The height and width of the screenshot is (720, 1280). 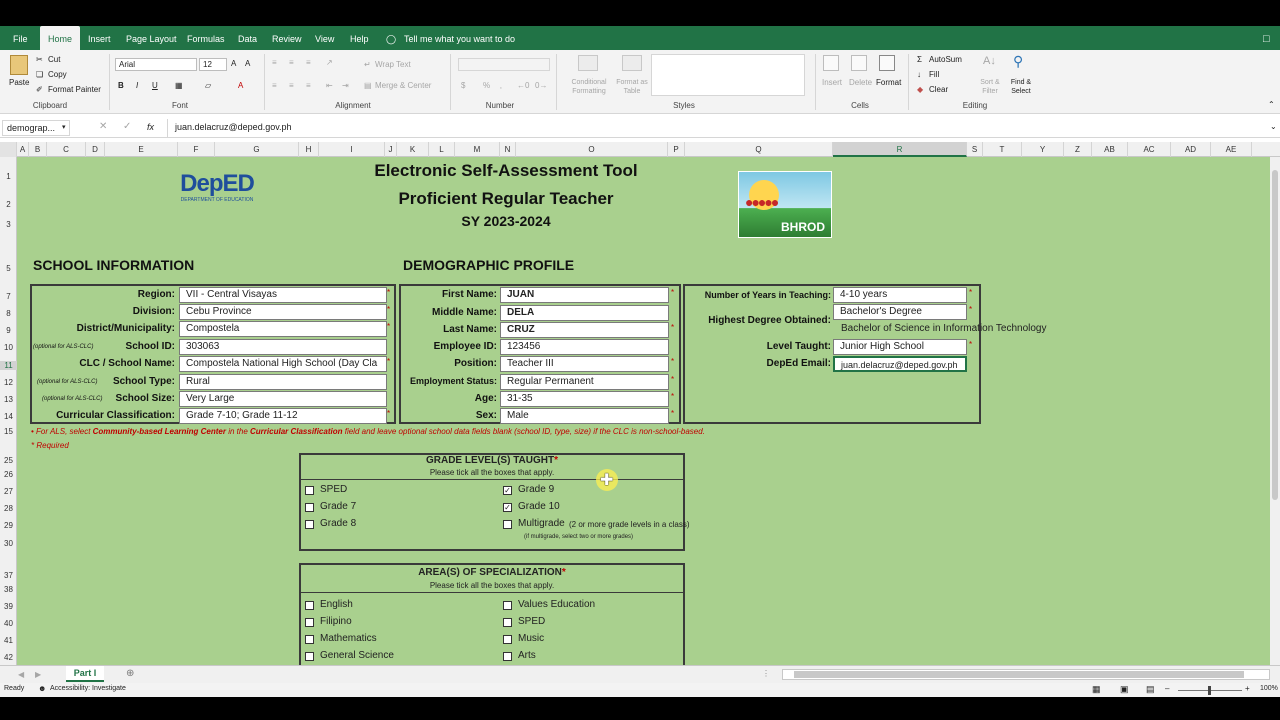 What do you see at coordinates (8, 176) in the screenshot?
I see `row-header: 1` at bounding box center [8, 176].